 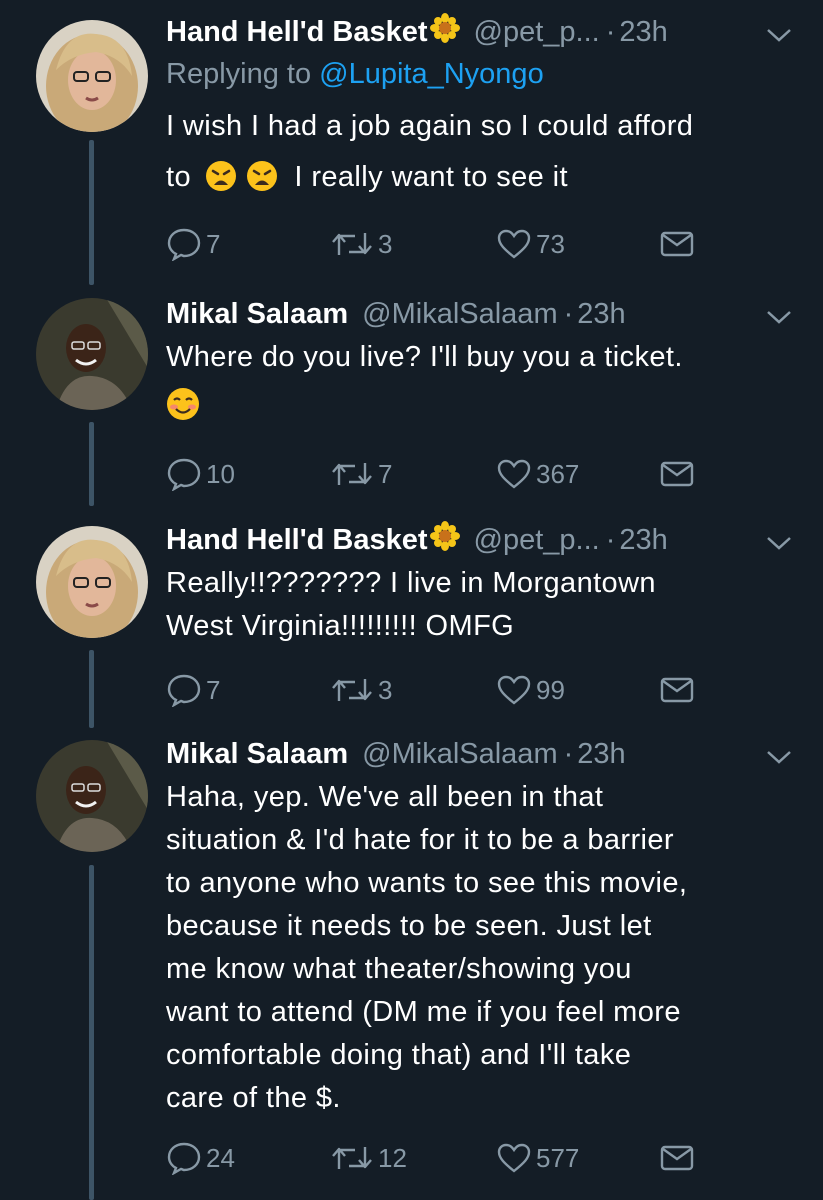 What do you see at coordinates (423, 1012) in the screenshot?
I see `tweet-line: want to attend (DM me if you feel more` at bounding box center [423, 1012].